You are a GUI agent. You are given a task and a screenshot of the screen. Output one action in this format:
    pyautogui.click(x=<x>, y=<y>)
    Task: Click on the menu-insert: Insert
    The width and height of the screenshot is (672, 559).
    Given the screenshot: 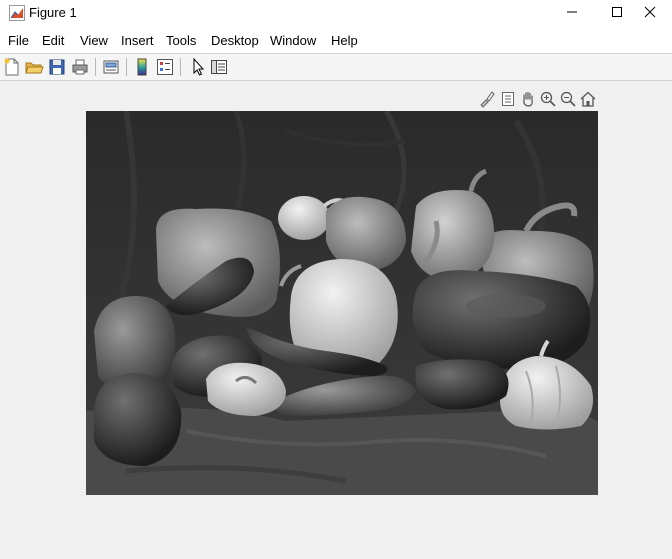 What is the action you would take?
    pyautogui.click(x=137, y=40)
    